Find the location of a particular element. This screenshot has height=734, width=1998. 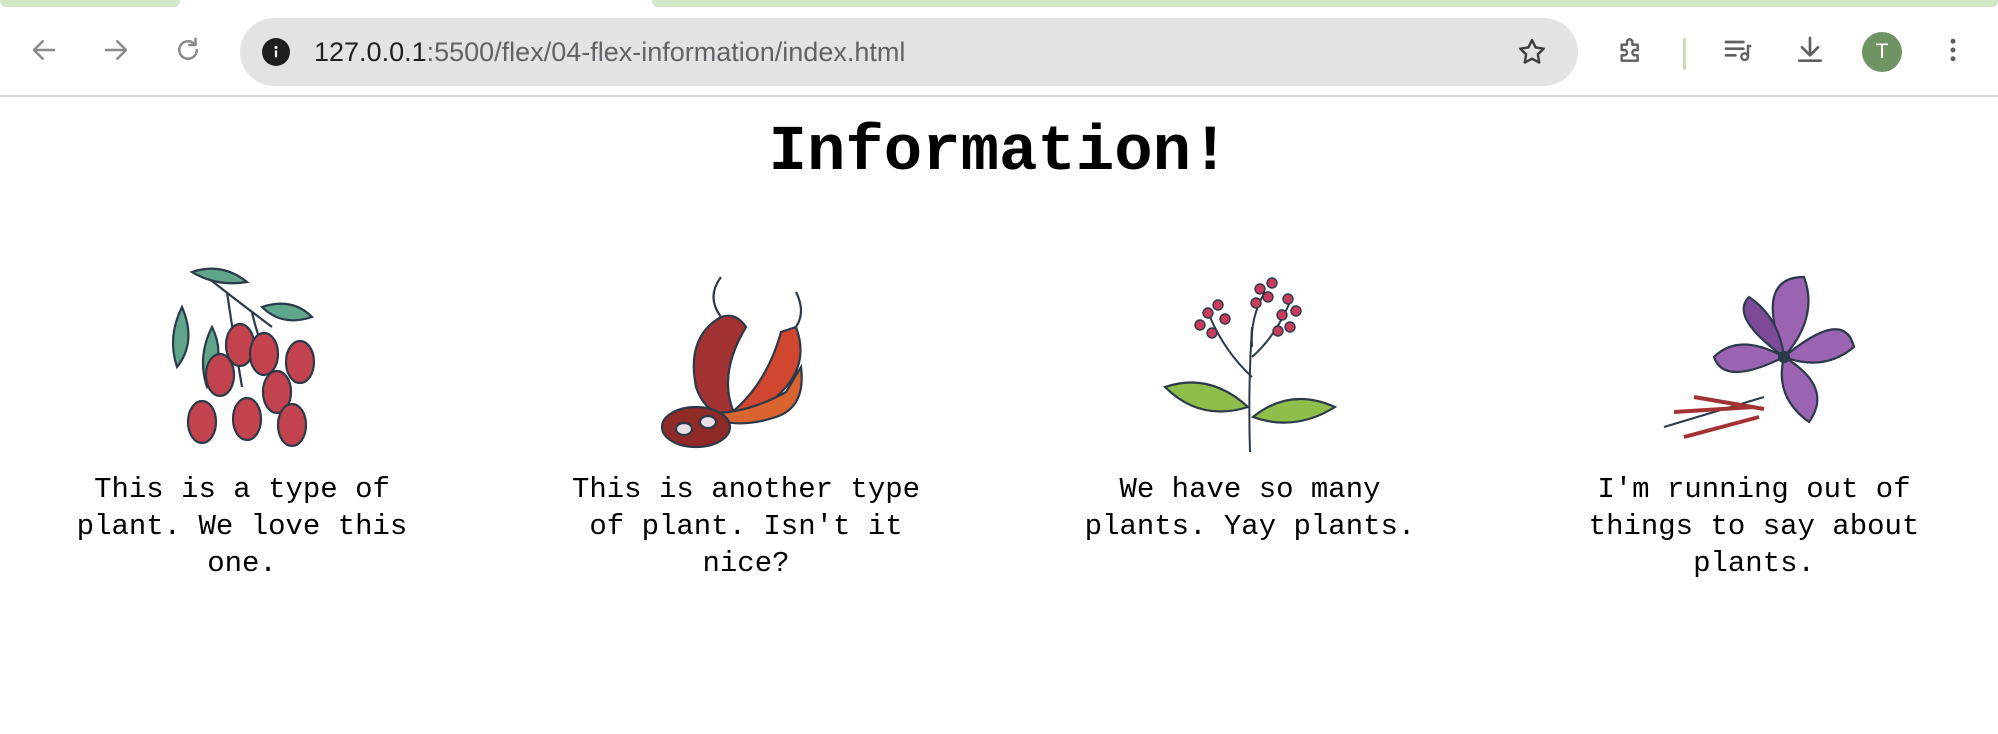

extensions-icon is located at coordinates (1629, 50).